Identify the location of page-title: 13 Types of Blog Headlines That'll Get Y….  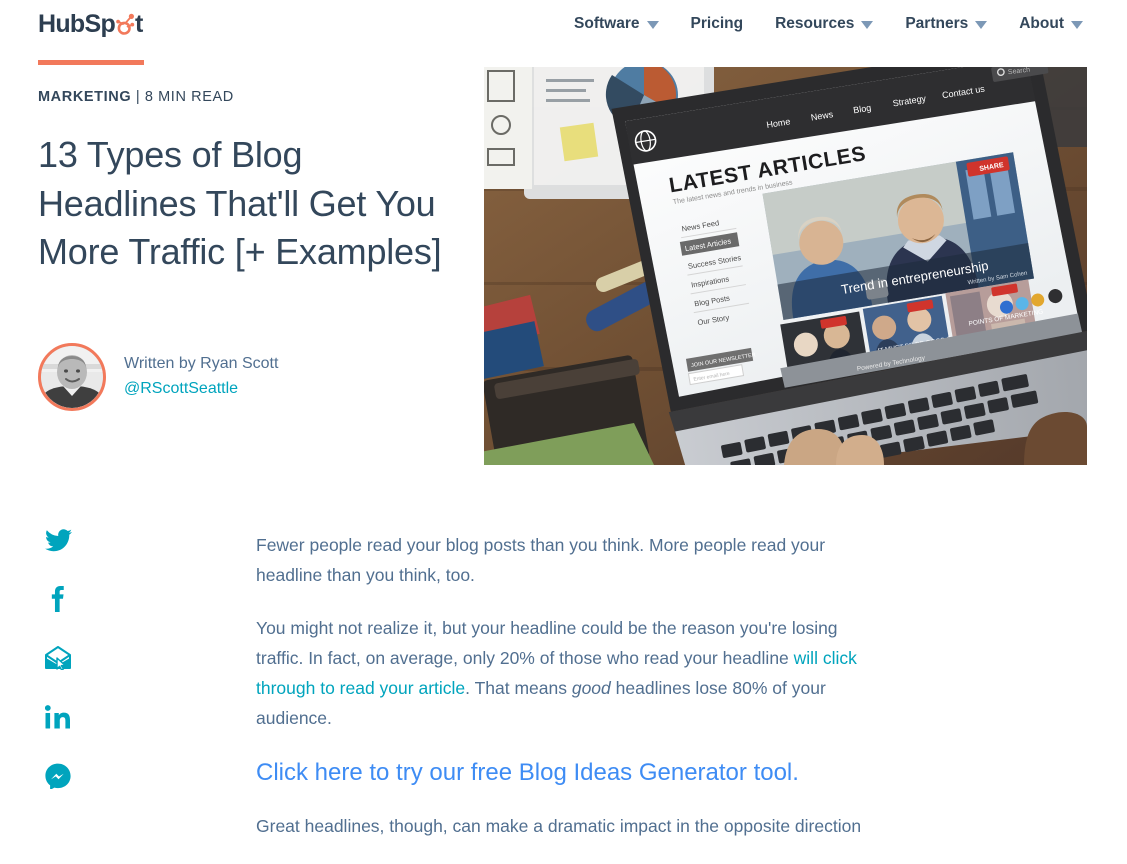
(240, 203).